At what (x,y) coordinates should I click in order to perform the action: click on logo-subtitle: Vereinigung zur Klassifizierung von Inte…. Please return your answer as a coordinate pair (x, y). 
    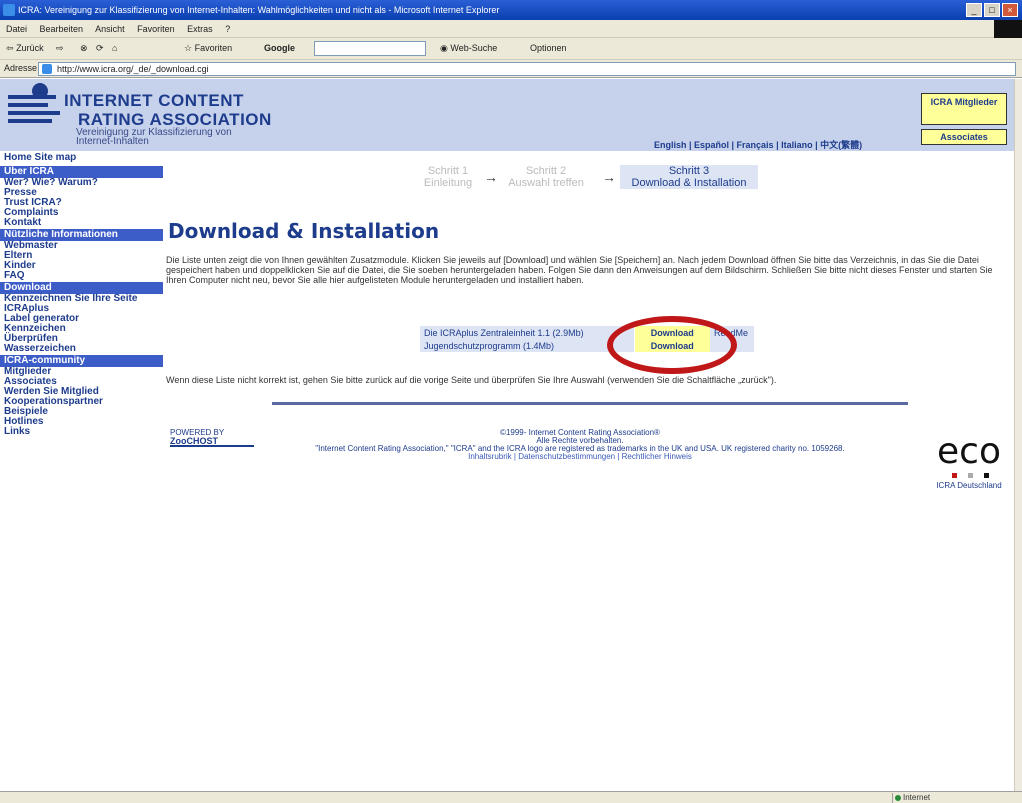
    Looking at the image, I should click on (154, 137).